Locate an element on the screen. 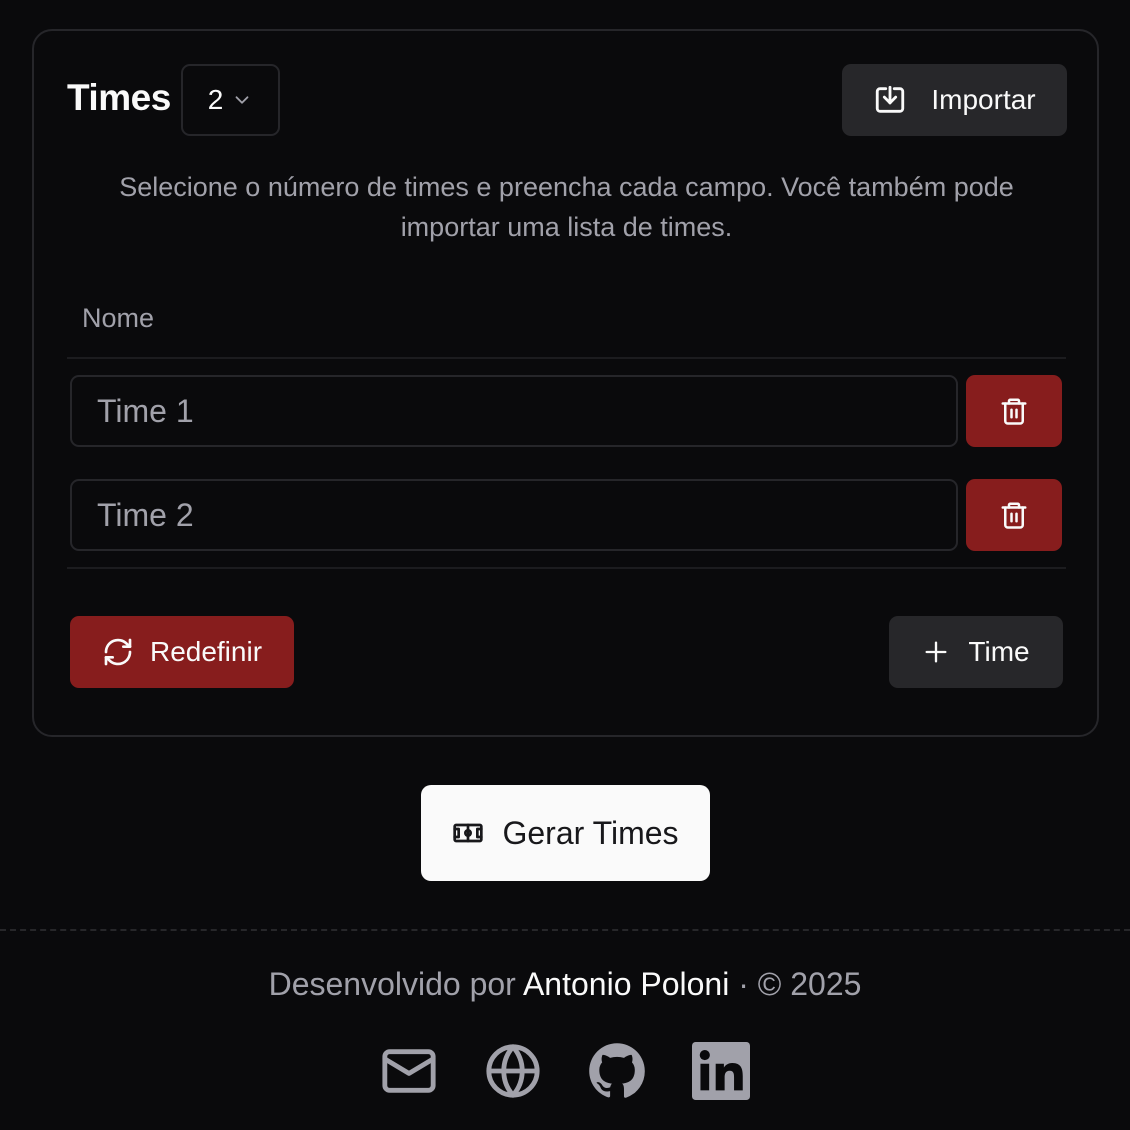  author-name: Antonio Poloni is located at coordinates (626, 984).